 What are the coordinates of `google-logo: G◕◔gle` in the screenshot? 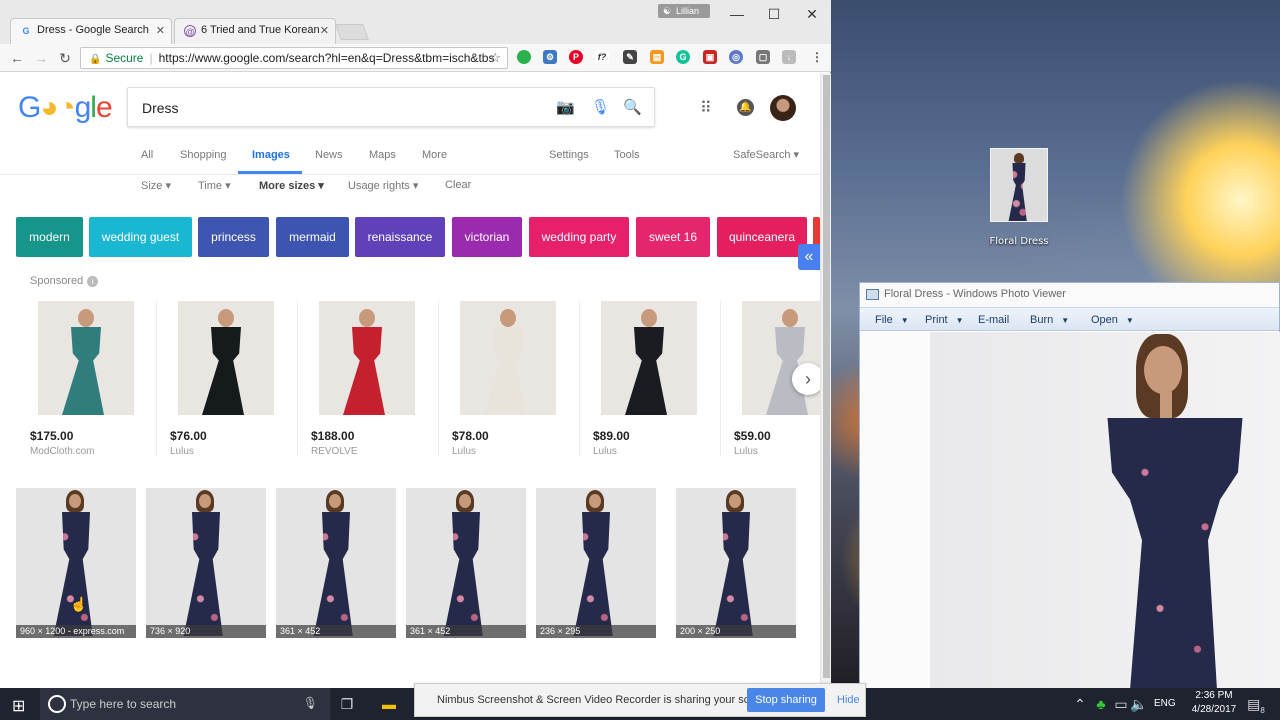 It's located at (65, 108).